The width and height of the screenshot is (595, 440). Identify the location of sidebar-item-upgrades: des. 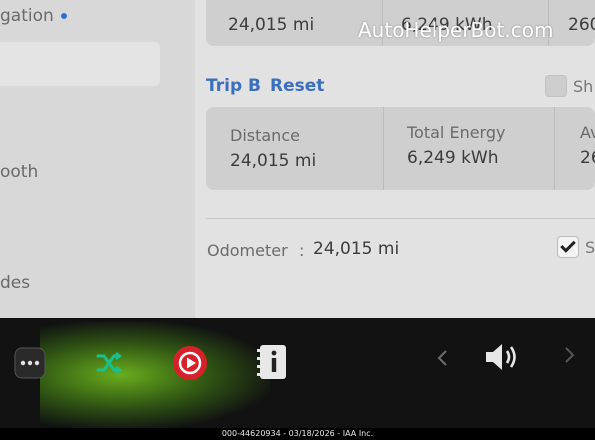
(15, 283).